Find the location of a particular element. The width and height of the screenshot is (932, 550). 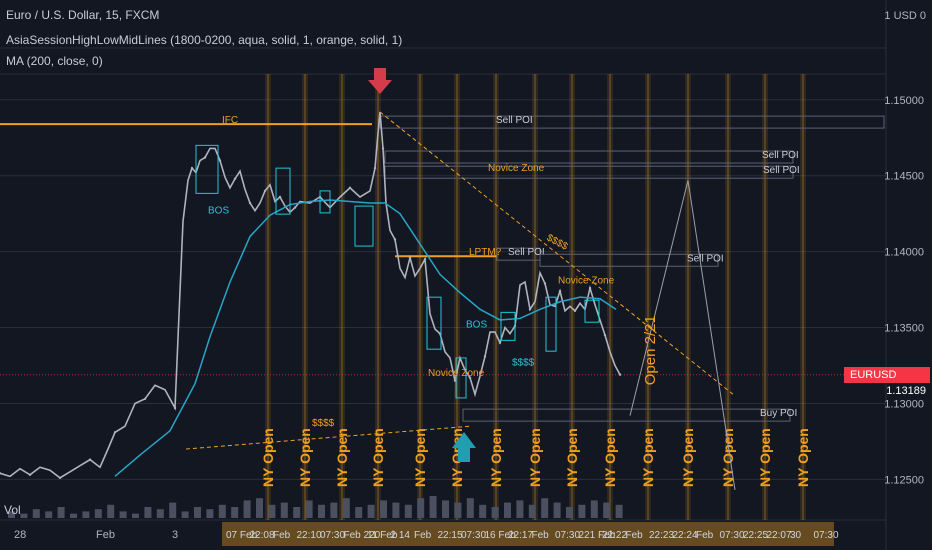

volume-label: Vol is located at coordinates (12, 510).